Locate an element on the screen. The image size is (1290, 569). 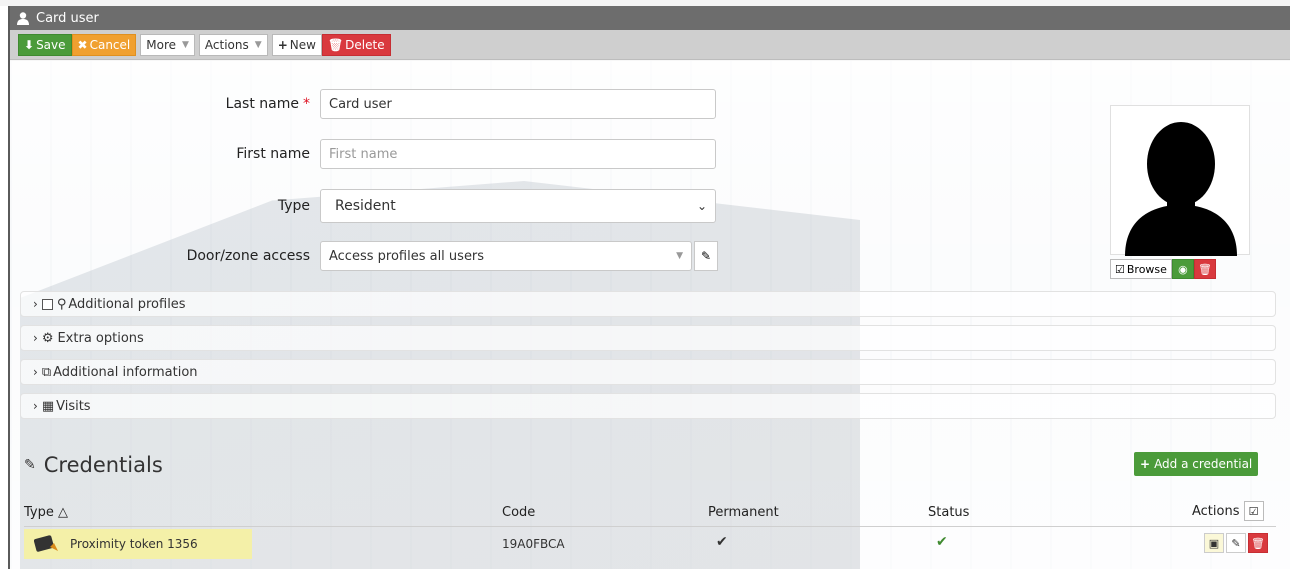
section-additional-profiles: › ⚲ Additional profiles is located at coordinates (648, 304).